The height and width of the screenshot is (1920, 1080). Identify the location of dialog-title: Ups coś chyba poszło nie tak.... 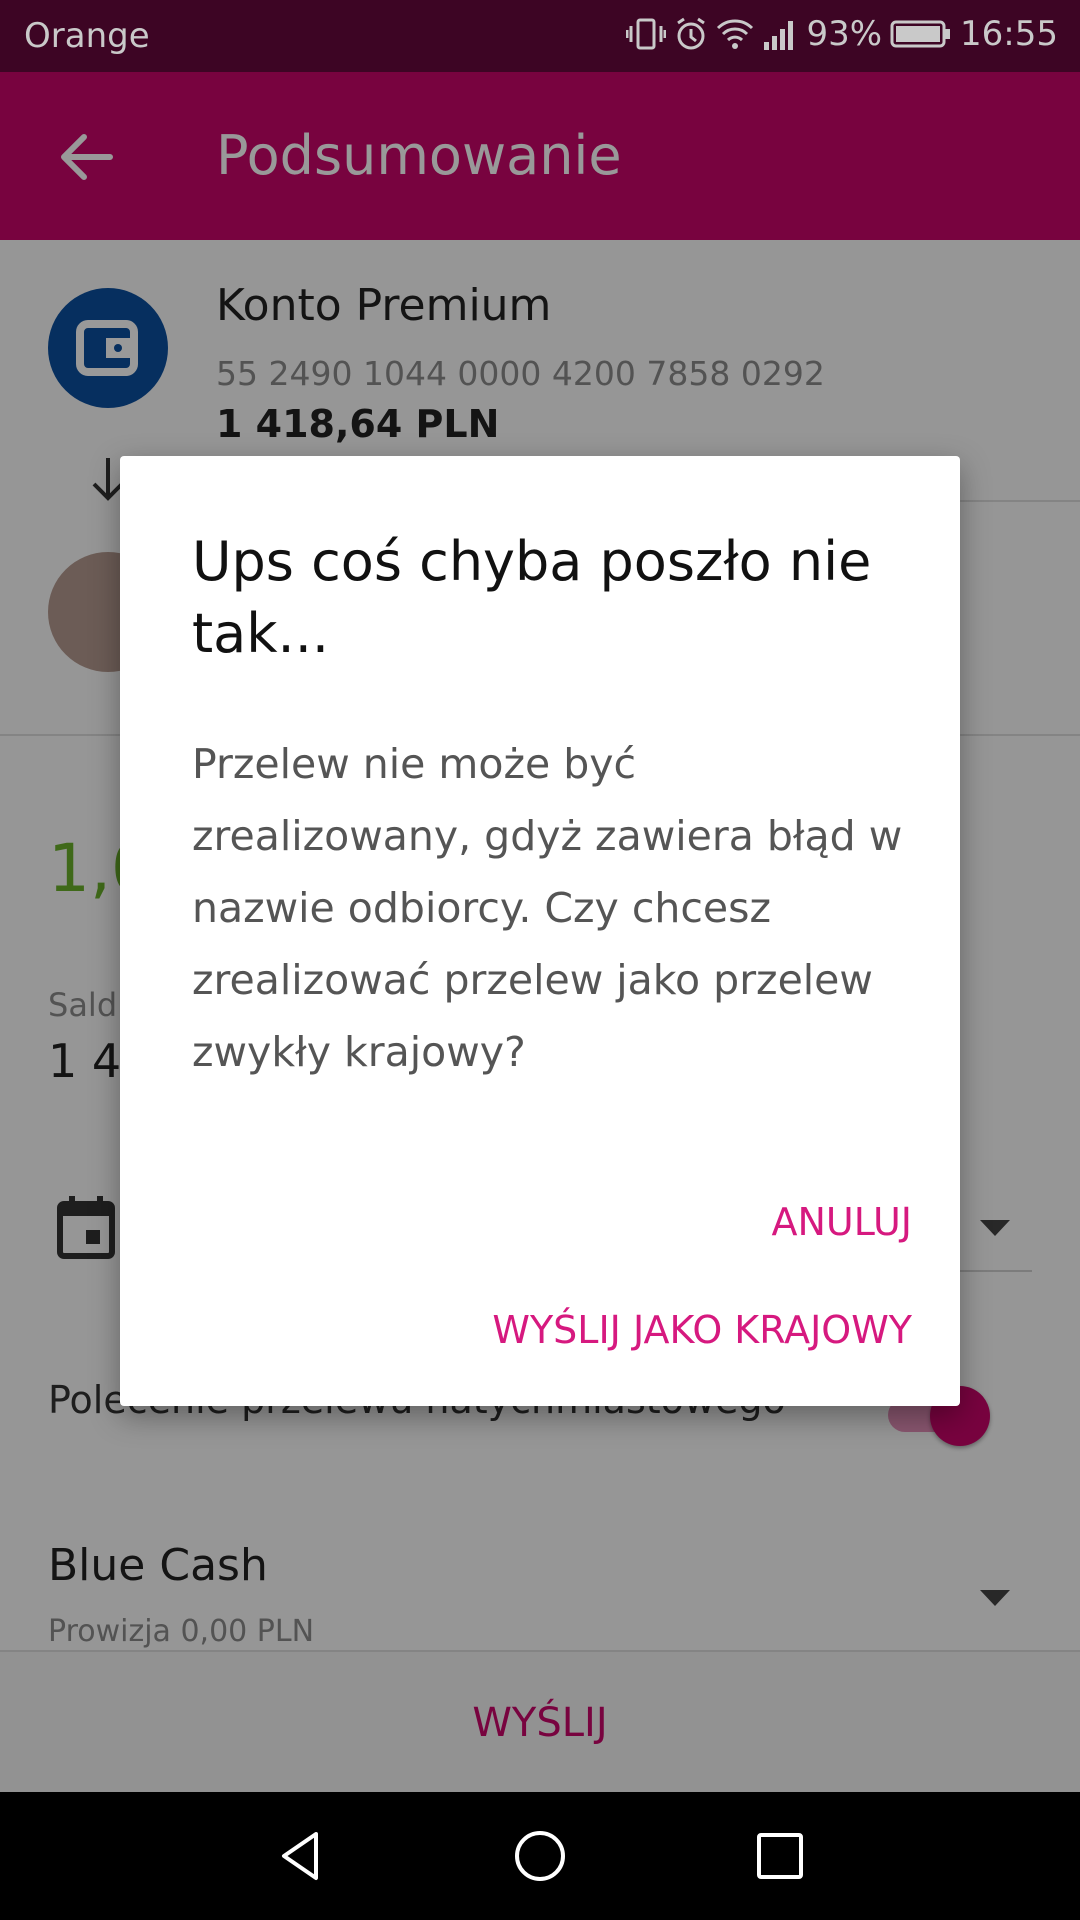
(532, 597).